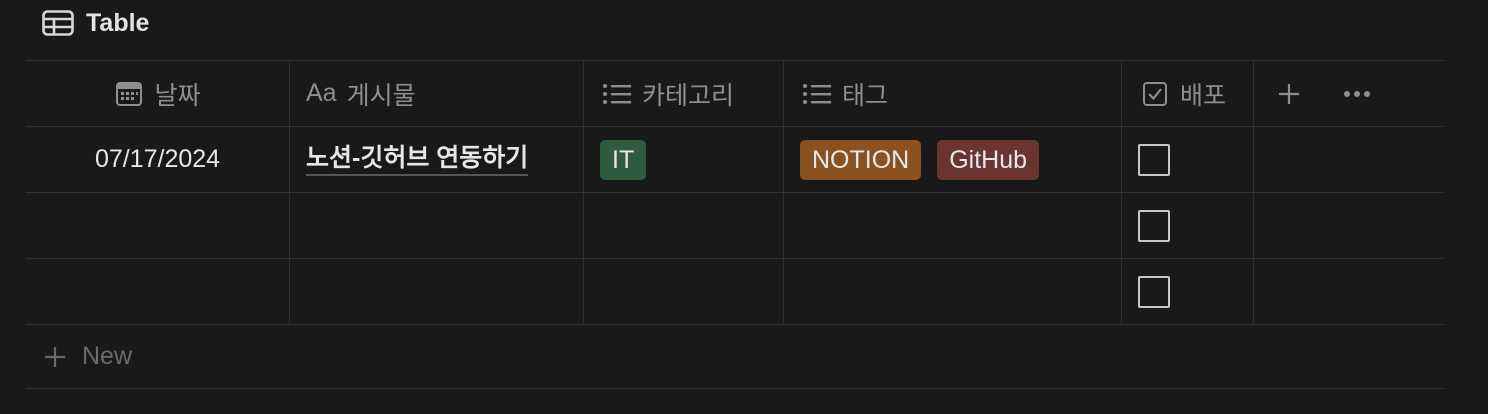  Describe the element at coordinates (58, 23) in the screenshot. I see `table-icon` at that location.